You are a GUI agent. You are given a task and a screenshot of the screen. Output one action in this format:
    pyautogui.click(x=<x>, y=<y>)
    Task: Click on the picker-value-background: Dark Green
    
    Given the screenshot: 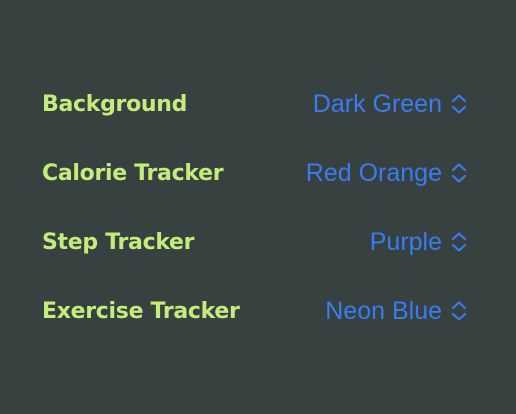 What is the action you would take?
    pyautogui.click(x=377, y=103)
    